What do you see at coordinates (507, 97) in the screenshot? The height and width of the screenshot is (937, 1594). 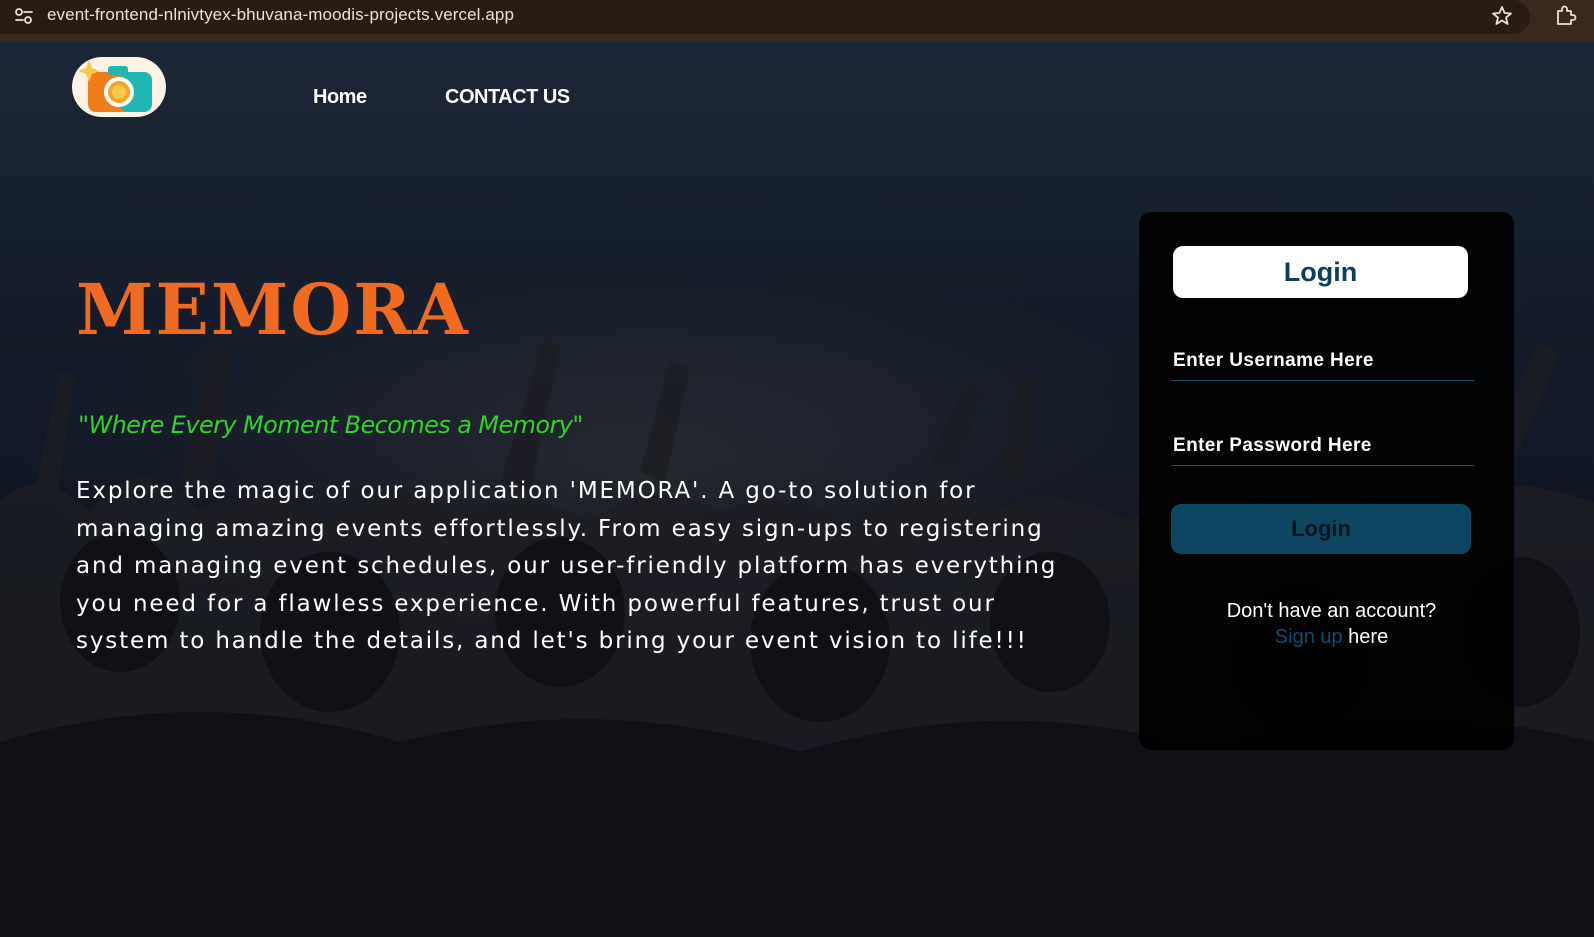 I see `nav-contact-us-link: CONTACT US` at bounding box center [507, 97].